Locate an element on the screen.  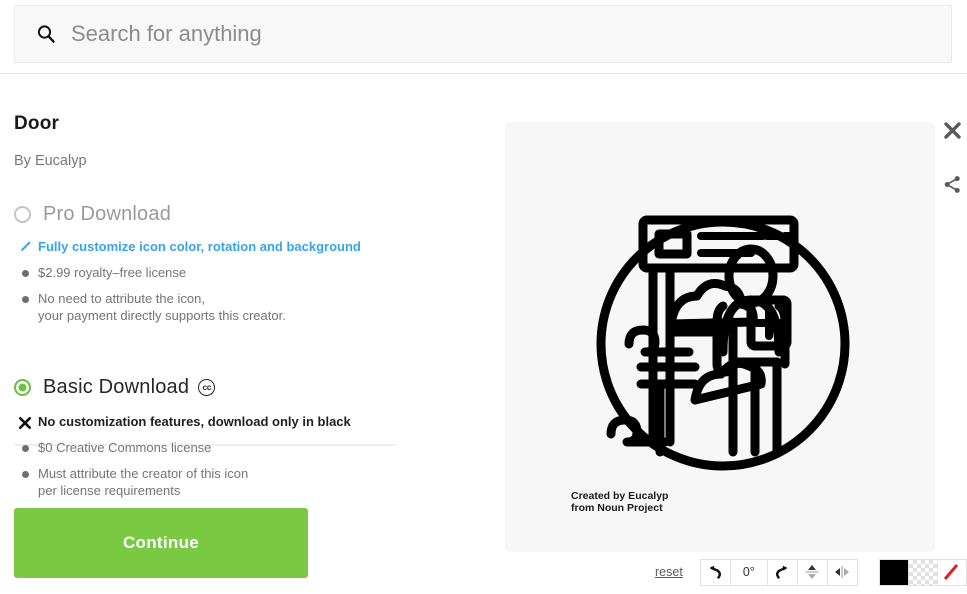
rotate-right-icon is located at coordinates (782, 572).